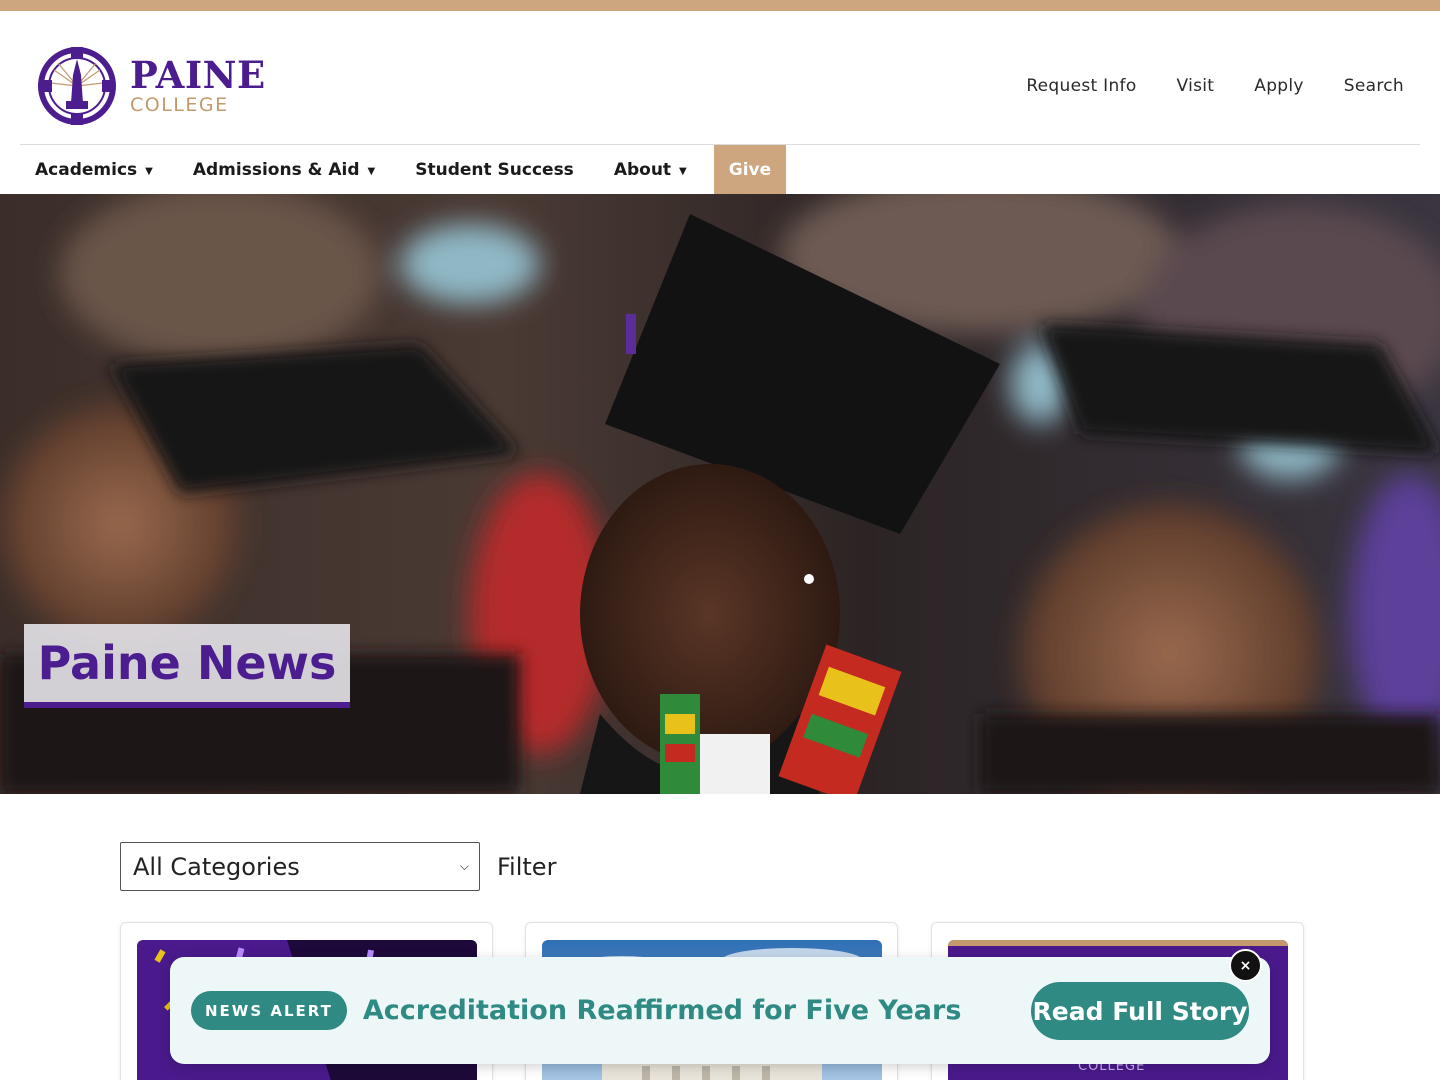 The height and width of the screenshot is (1080, 1440). Describe the element at coordinates (642, 169) in the screenshot. I see `nav-item-label: About` at that location.